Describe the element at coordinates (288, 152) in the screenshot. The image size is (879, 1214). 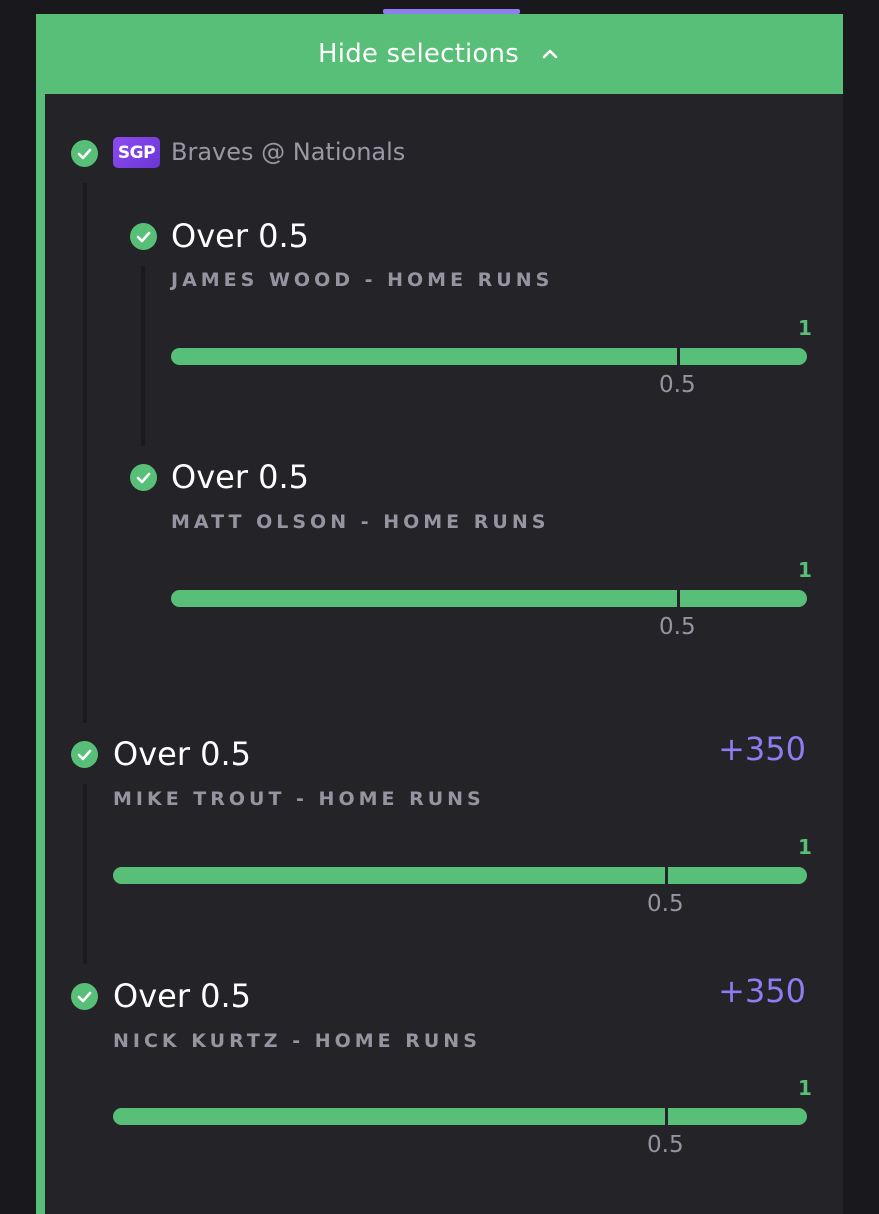
I see `game-name: Braves @ Nationals` at that location.